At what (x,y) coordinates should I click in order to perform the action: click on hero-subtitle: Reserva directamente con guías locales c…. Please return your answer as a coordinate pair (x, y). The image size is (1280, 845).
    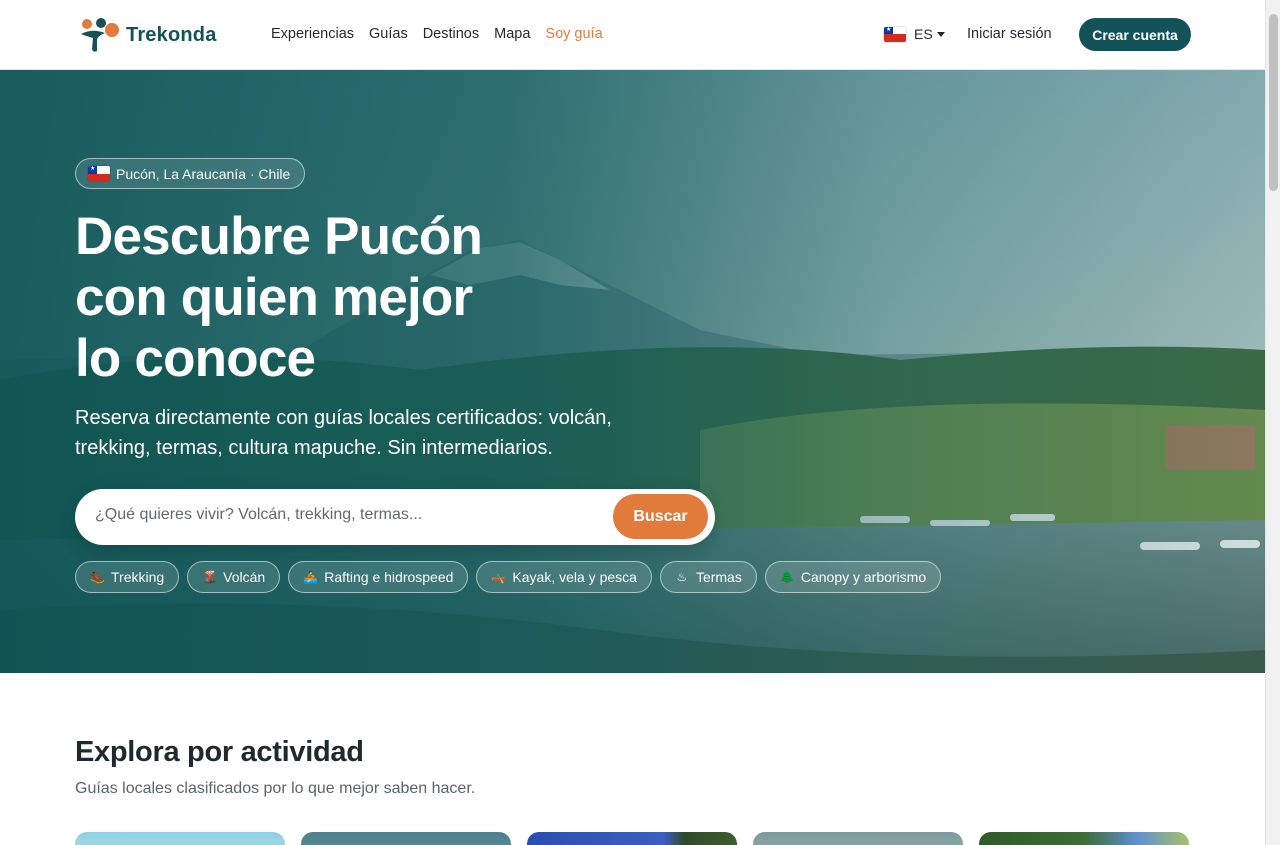
    Looking at the image, I should click on (343, 433).